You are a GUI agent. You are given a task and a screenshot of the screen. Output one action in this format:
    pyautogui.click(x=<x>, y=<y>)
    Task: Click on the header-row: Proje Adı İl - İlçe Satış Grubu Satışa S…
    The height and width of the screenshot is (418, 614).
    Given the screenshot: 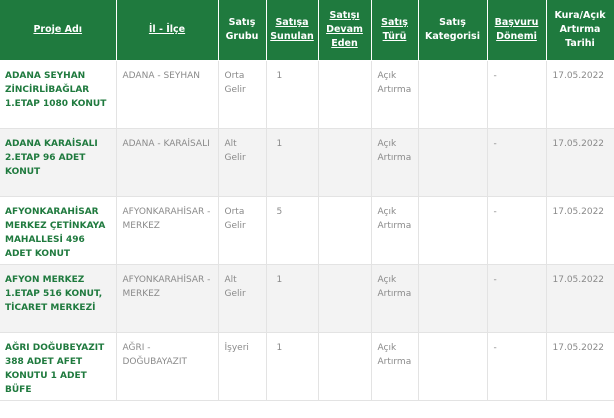 What is the action you would take?
    pyautogui.click(x=307, y=30)
    